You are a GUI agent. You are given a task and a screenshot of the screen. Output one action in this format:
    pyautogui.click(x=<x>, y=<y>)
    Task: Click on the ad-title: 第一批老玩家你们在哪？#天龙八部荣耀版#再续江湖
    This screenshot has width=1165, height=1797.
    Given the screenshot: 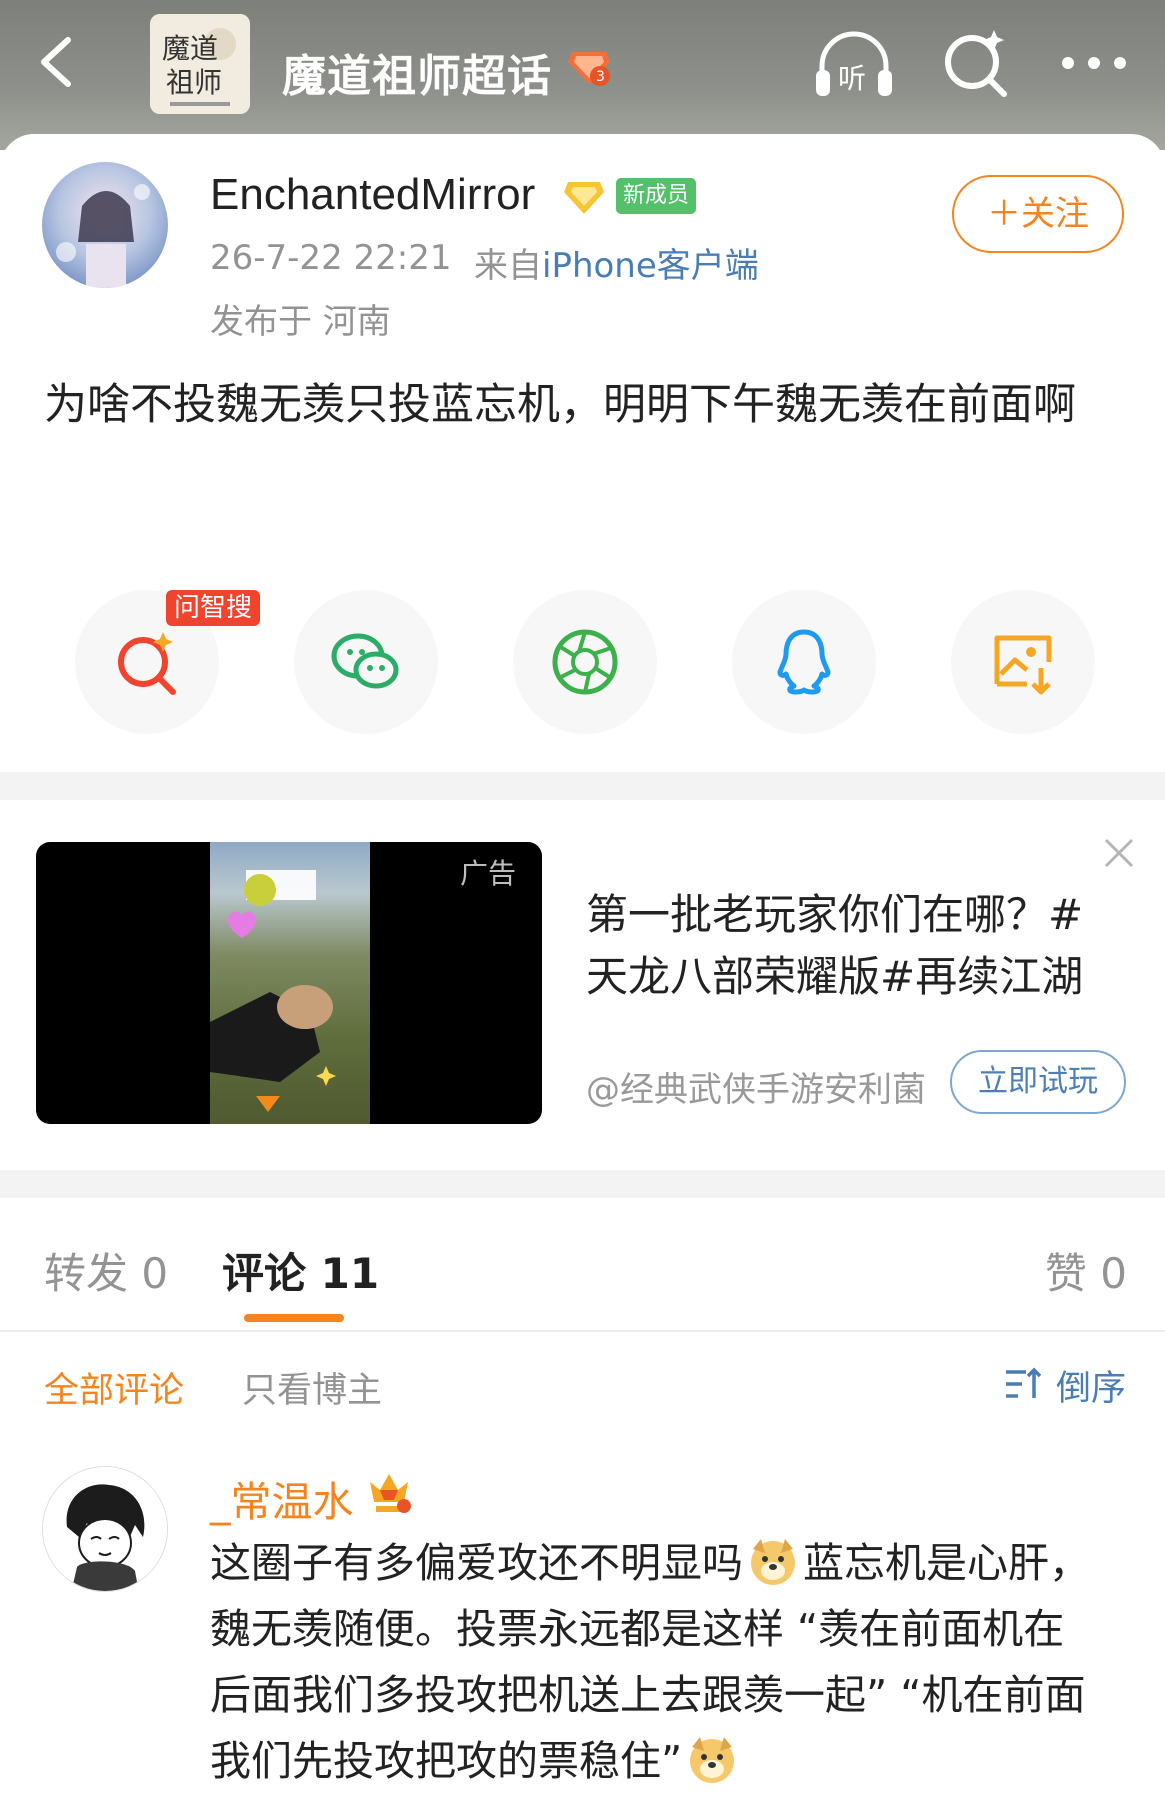 What is the action you would take?
    pyautogui.click(x=846, y=946)
    